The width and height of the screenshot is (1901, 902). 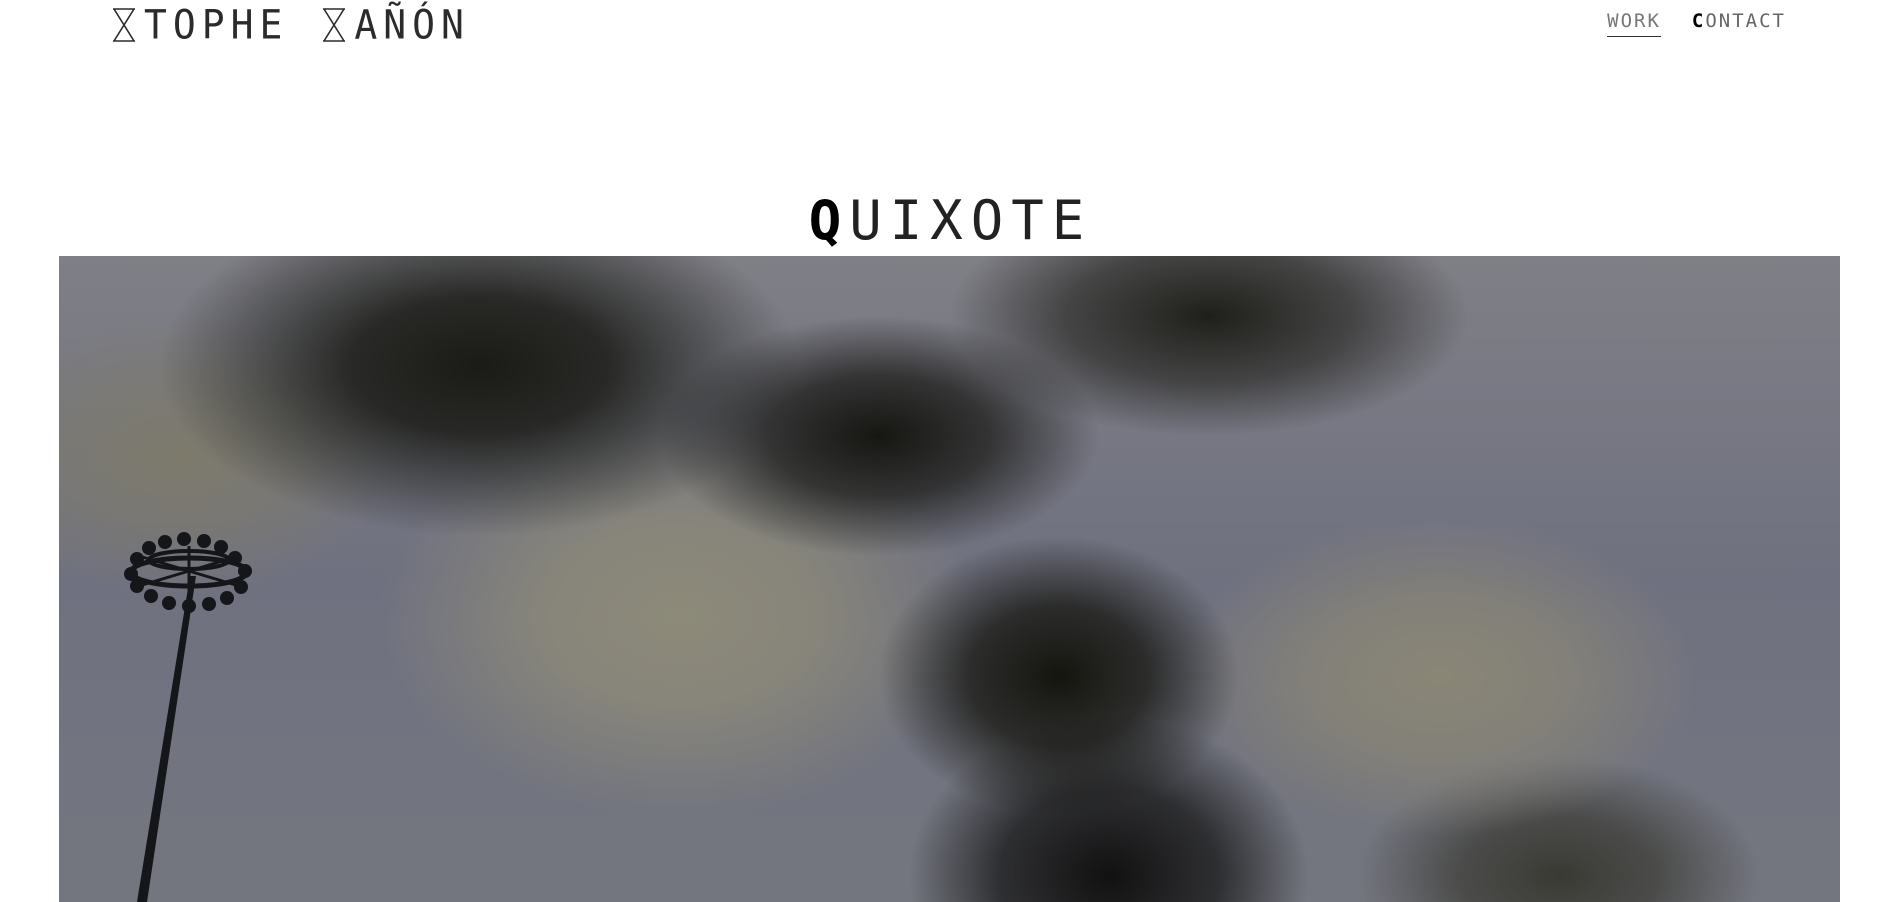 I want to click on nav-link-contact-rest: ONTACT, so click(x=1745, y=21).